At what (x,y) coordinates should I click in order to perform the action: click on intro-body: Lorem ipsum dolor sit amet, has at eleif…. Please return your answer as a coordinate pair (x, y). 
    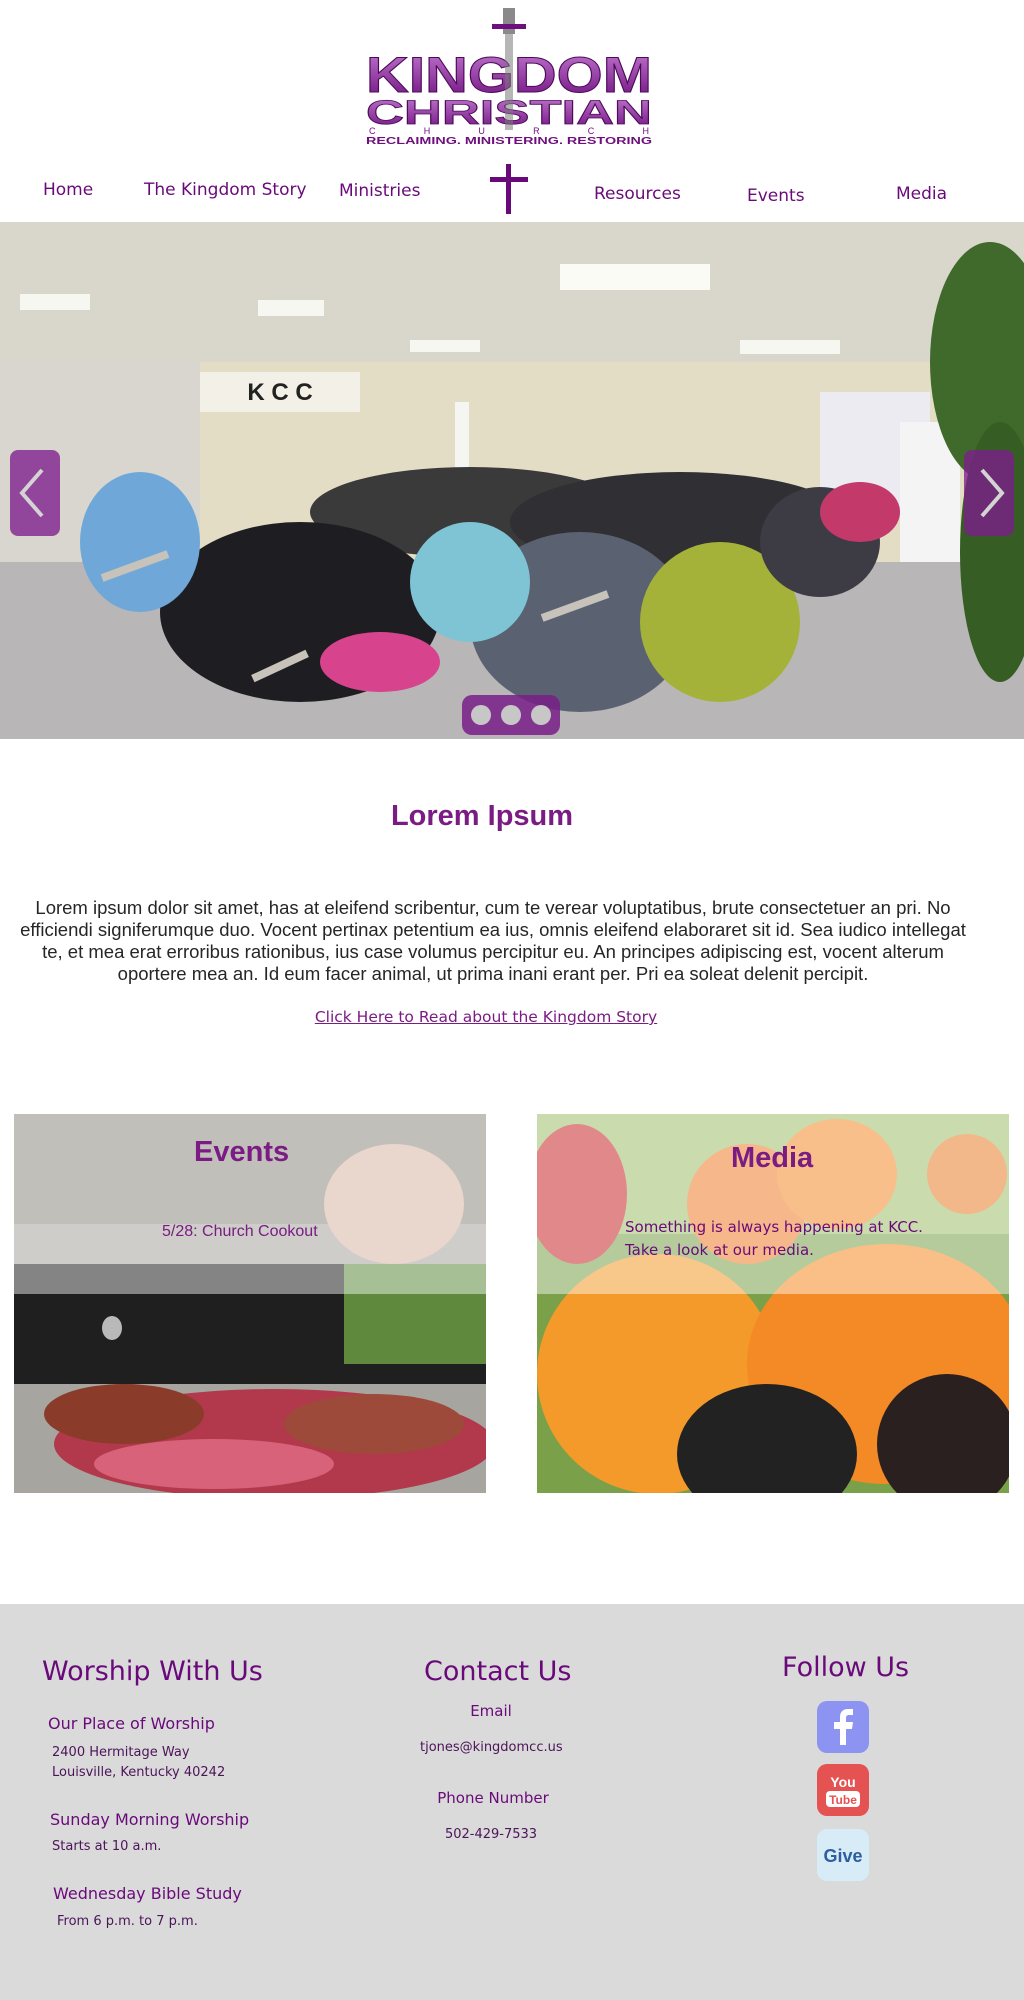
    Looking at the image, I should click on (493, 940).